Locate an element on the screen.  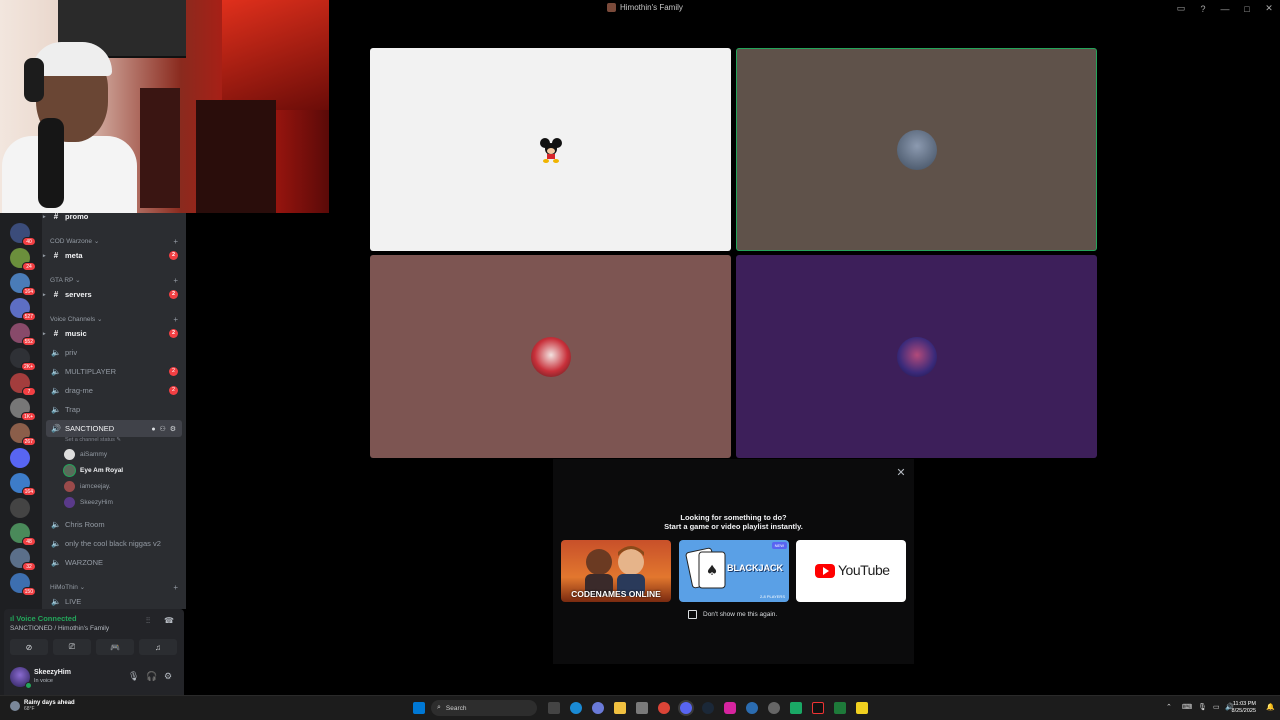
category-gta-rp: GTA RP ⌄ + is located at coordinates (116, 280).